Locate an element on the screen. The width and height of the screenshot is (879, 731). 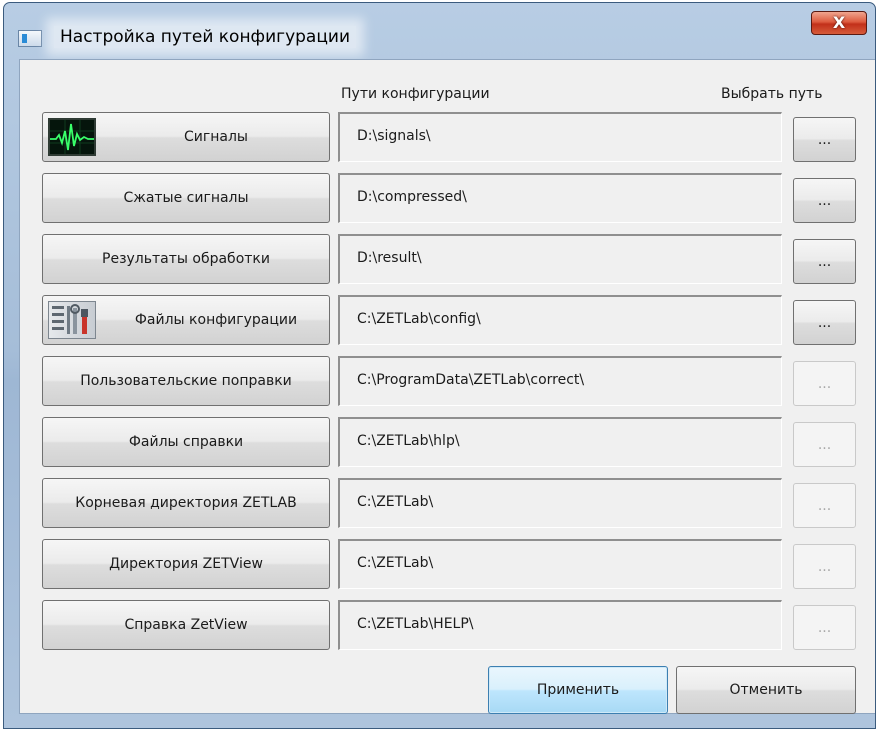
zetview-help-path-text: C:\ZETLab\HELP\ is located at coordinates (415, 624).